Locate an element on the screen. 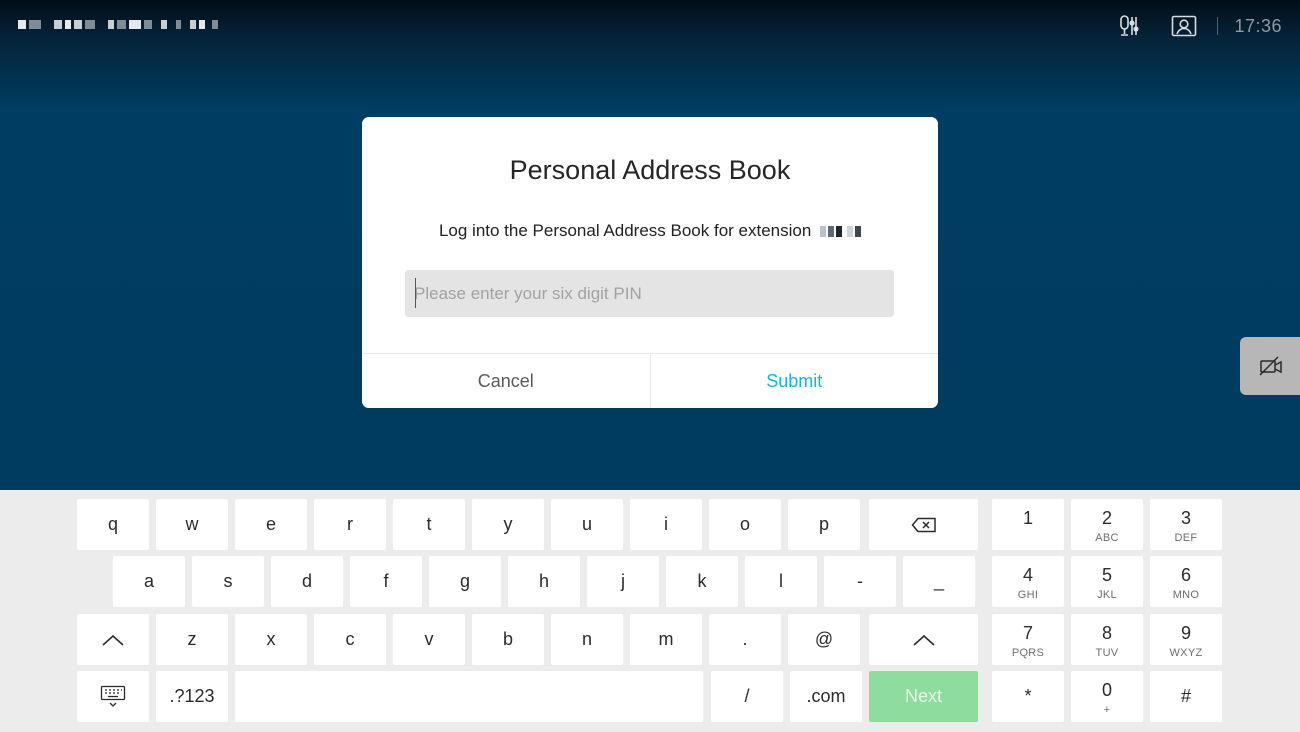  dotcom-key-label: .com is located at coordinates (826, 696).